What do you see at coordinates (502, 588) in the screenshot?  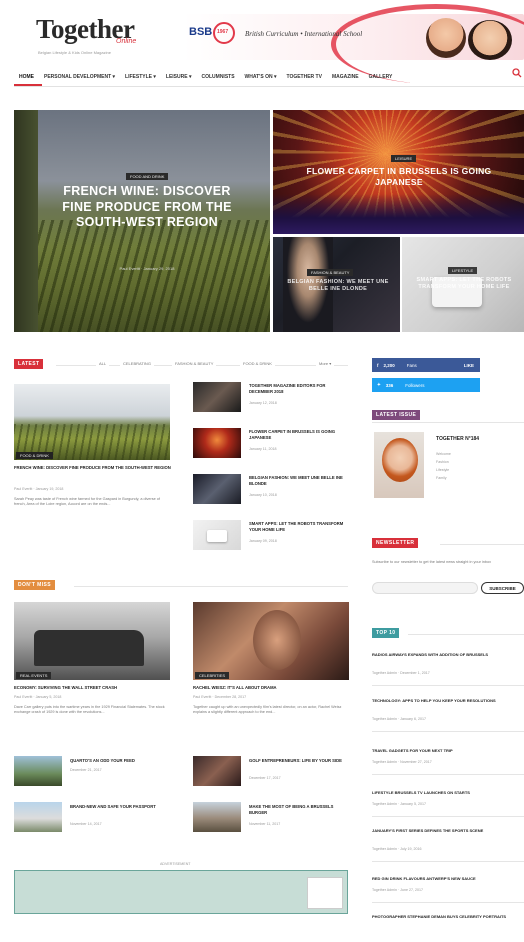 I see `subscribe-button: SUBSCRIBE` at bounding box center [502, 588].